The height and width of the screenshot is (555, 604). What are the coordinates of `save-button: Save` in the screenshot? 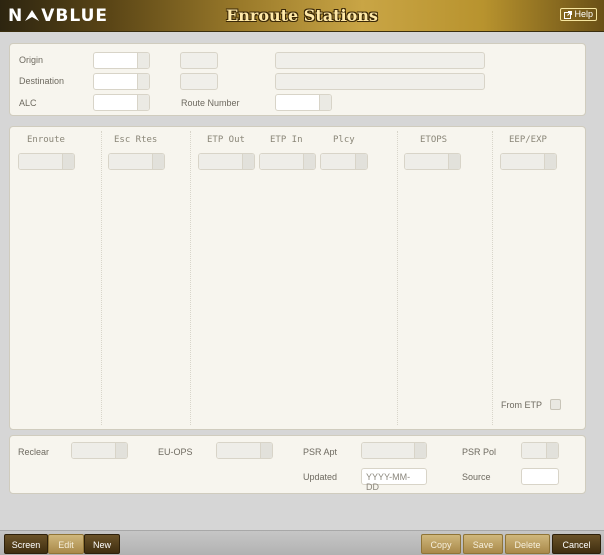 It's located at (483, 544).